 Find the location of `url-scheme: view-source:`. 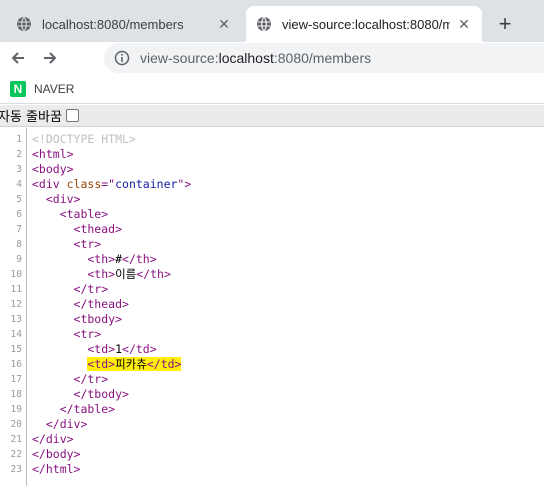

url-scheme: view-source: is located at coordinates (179, 58).